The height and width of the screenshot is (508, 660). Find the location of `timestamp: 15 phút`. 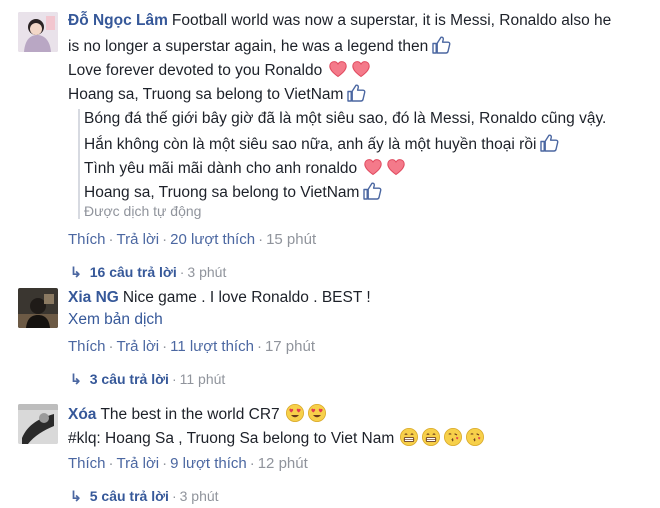

timestamp: 15 phút is located at coordinates (291, 239).